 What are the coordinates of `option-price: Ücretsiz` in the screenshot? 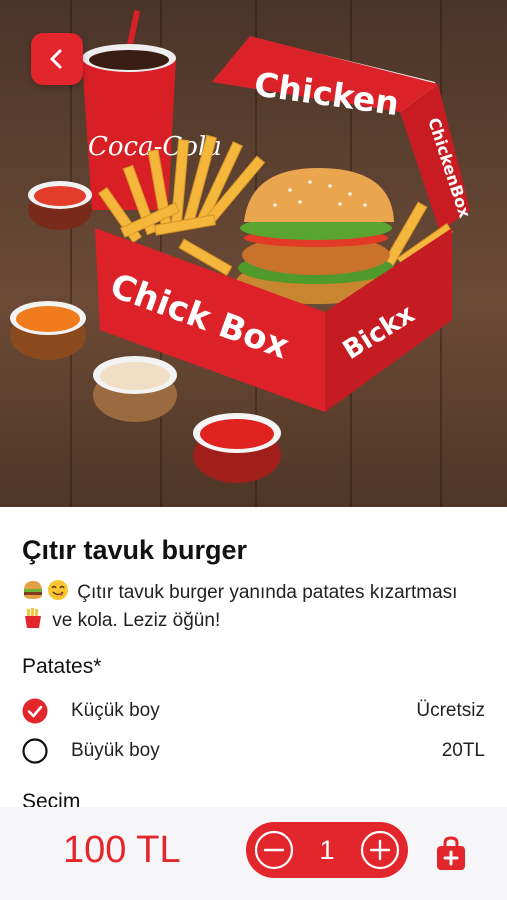 It's located at (450, 710).